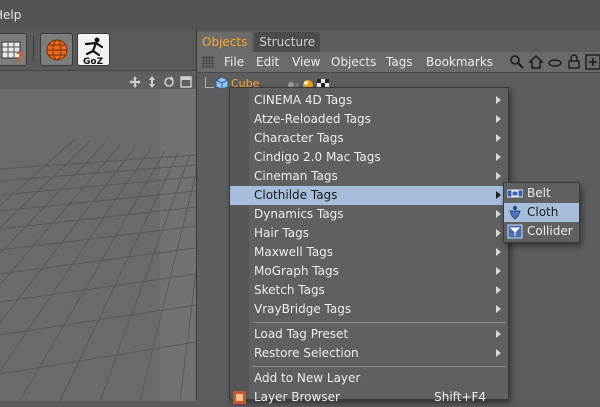 This screenshot has height=407, width=600. I want to click on menu-item-cineman-tags: Cineman Tags, so click(369, 176).